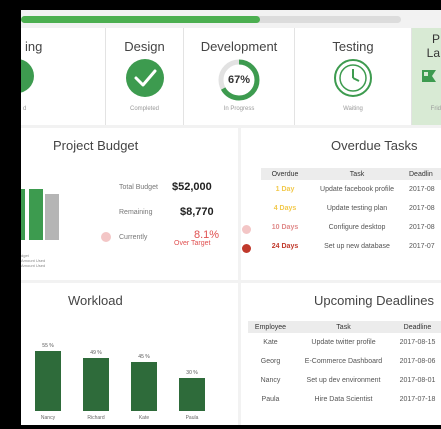 The width and height of the screenshot is (441, 429). Describe the element at coordinates (106, 237) in the screenshot. I see `status-dot` at that location.